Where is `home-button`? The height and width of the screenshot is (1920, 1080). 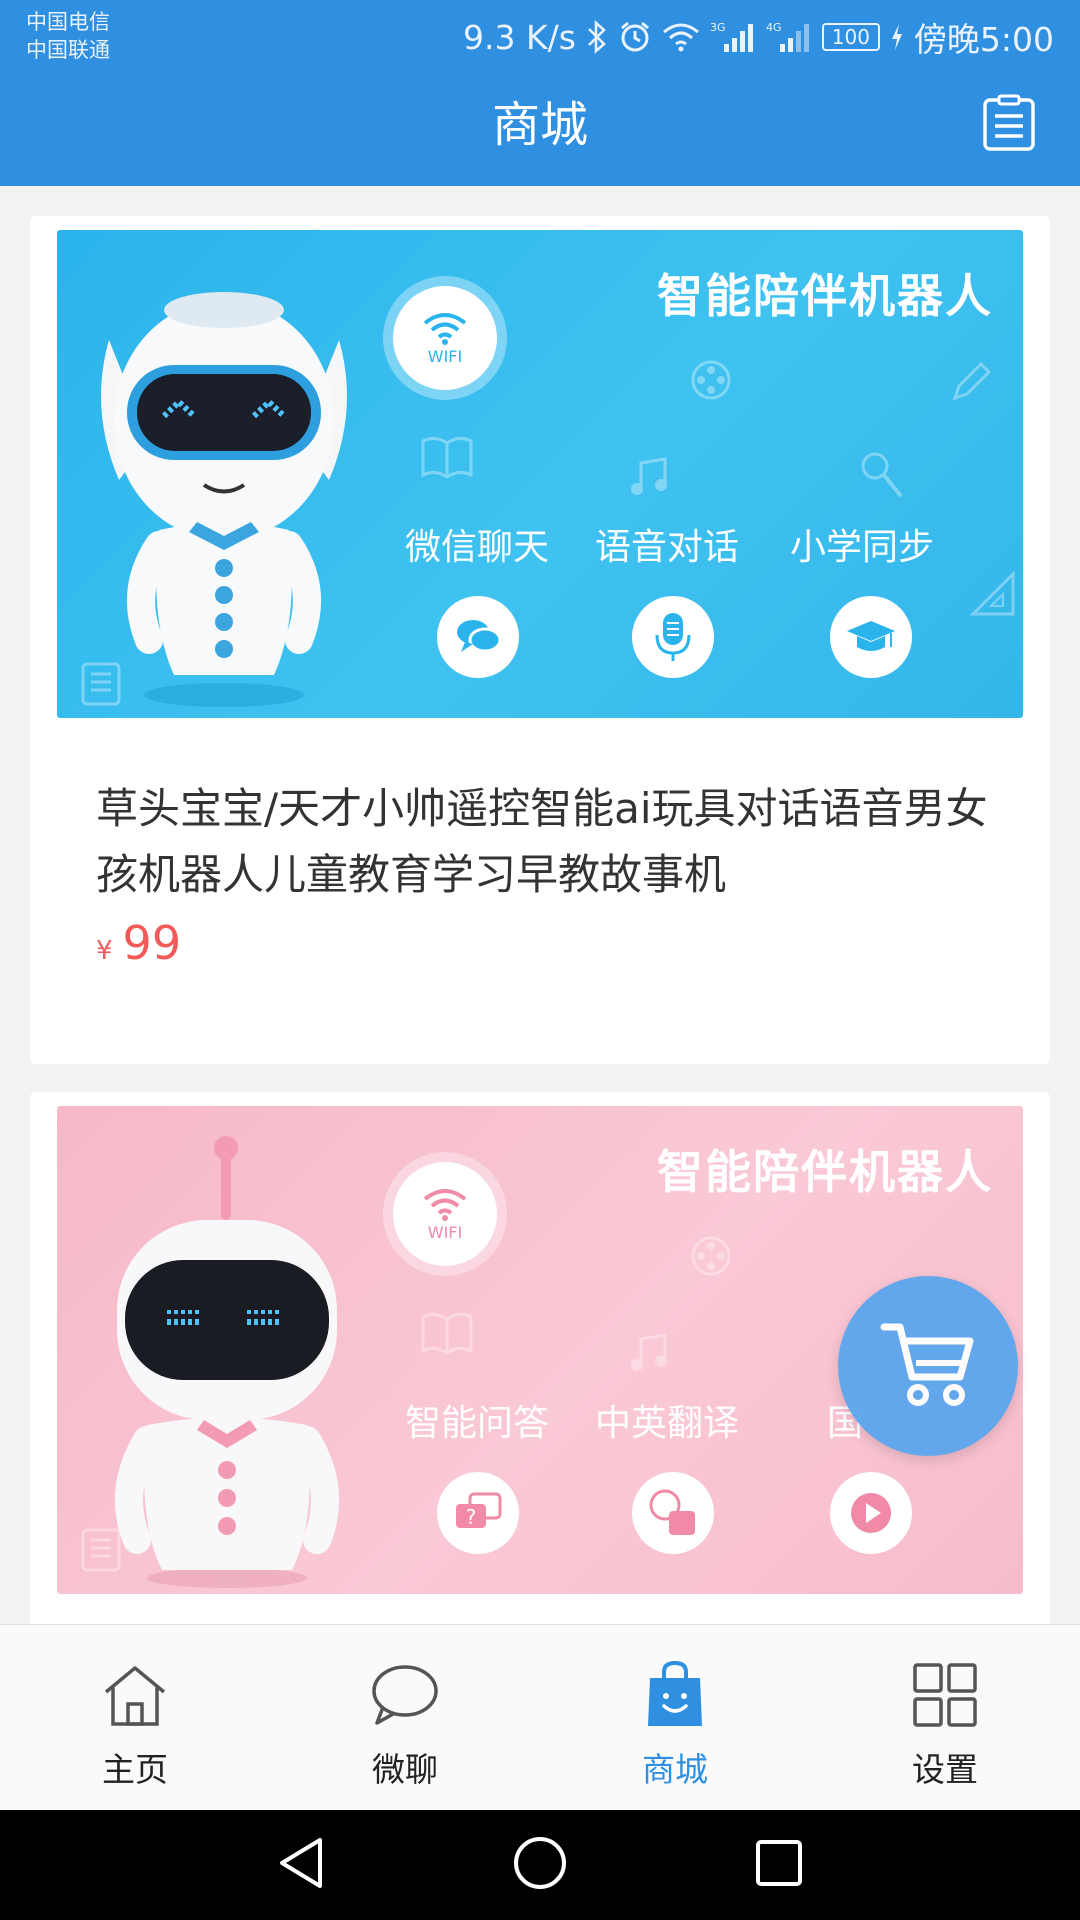 home-button is located at coordinates (540, 1865).